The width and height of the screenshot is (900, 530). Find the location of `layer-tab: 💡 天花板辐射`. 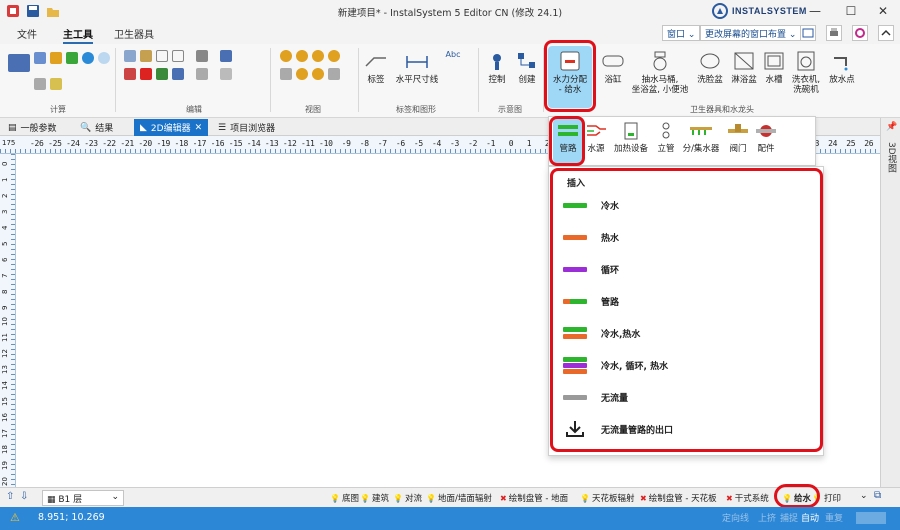

layer-tab: 💡 天花板辐射 is located at coordinates (607, 498).